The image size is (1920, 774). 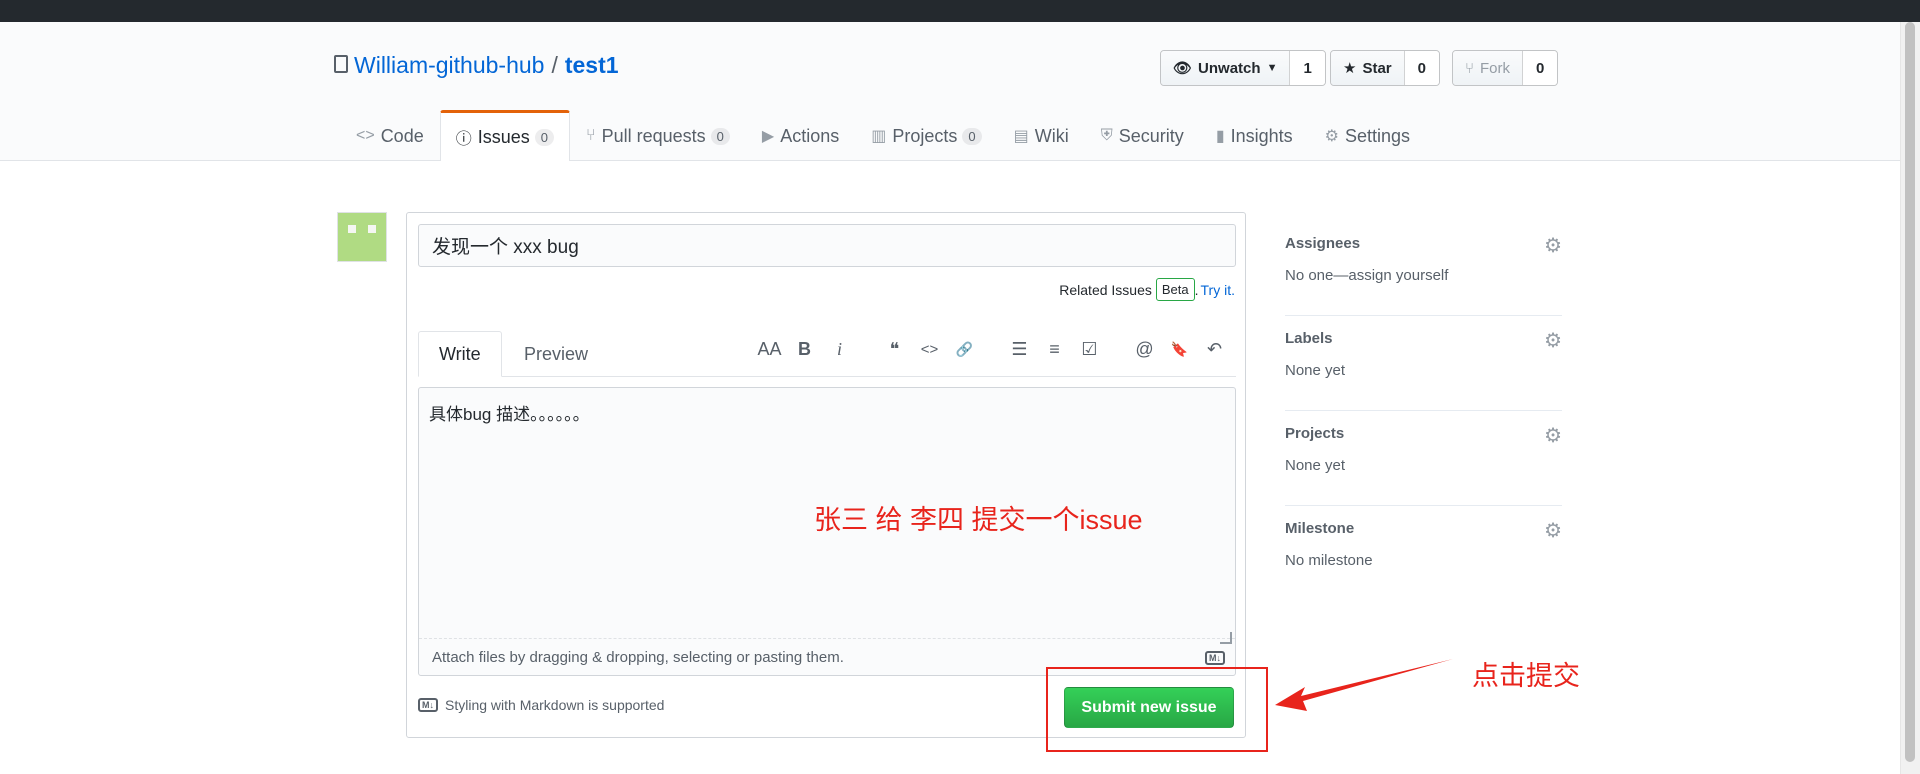 I want to click on star-icon: ★, so click(x=1350, y=68).